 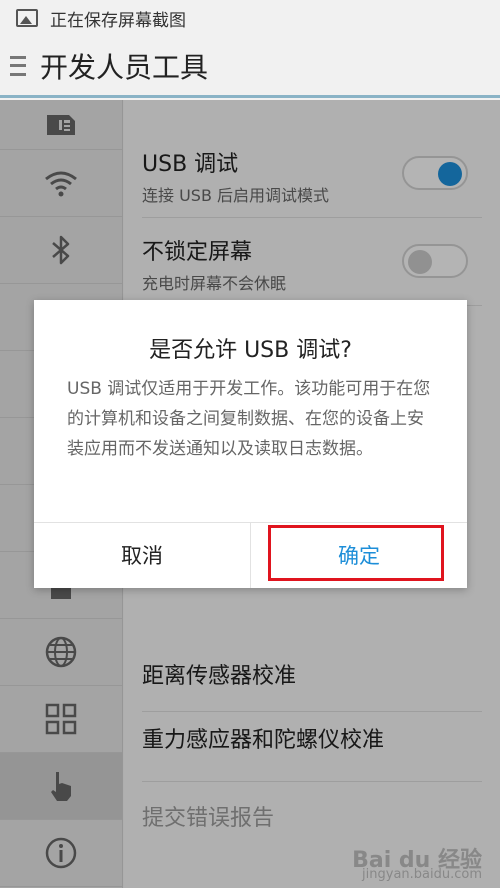 What do you see at coordinates (359, 555) in the screenshot?
I see `confirm-button: 确定` at bounding box center [359, 555].